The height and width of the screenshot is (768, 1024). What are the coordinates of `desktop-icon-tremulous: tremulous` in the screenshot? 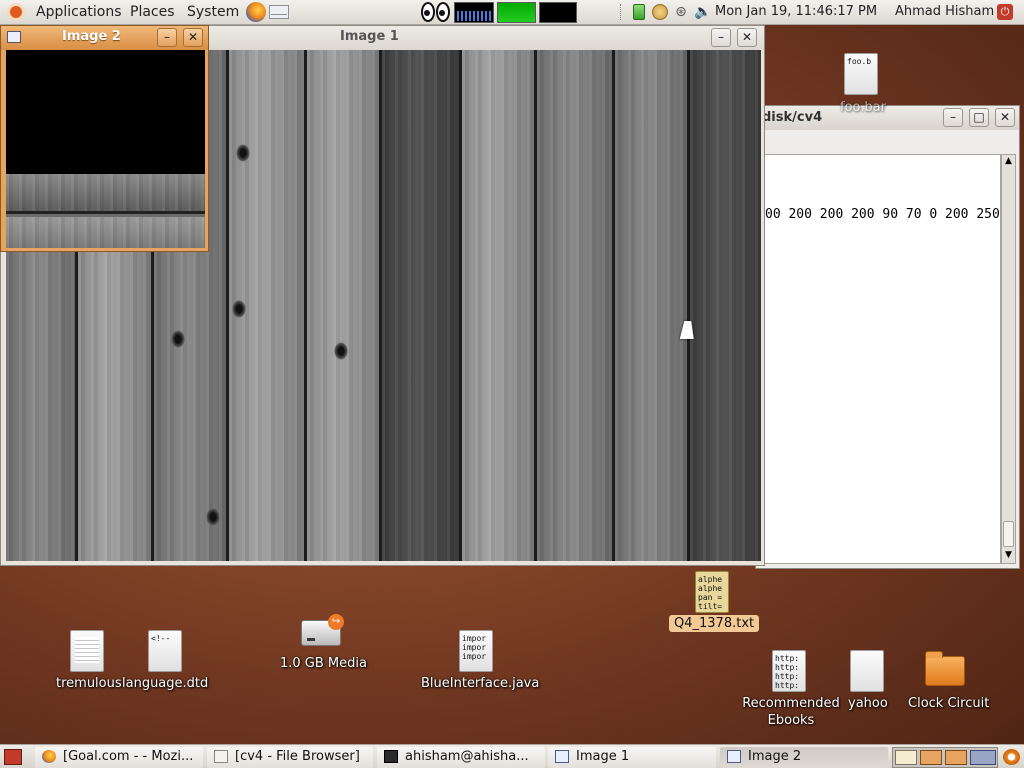 It's located at (91, 661).